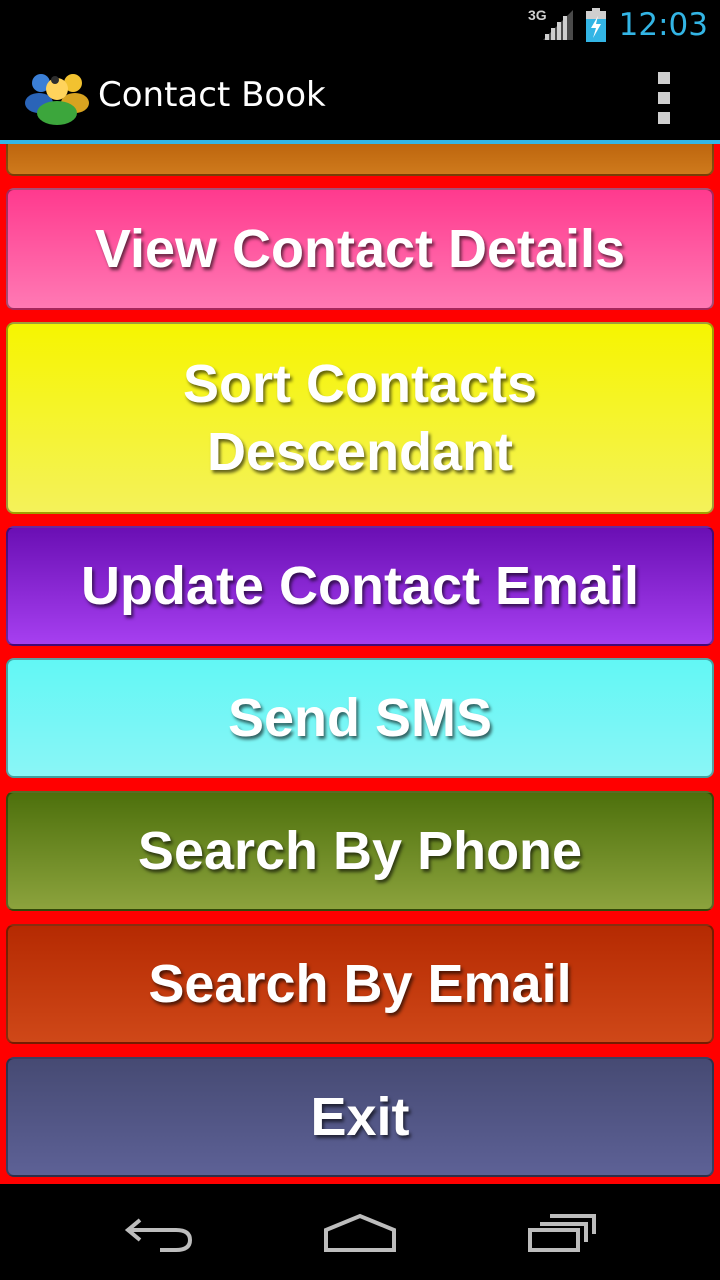 The height and width of the screenshot is (1280, 720). What do you see at coordinates (360, 97) in the screenshot?
I see `action-bar: Contact Book` at bounding box center [360, 97].